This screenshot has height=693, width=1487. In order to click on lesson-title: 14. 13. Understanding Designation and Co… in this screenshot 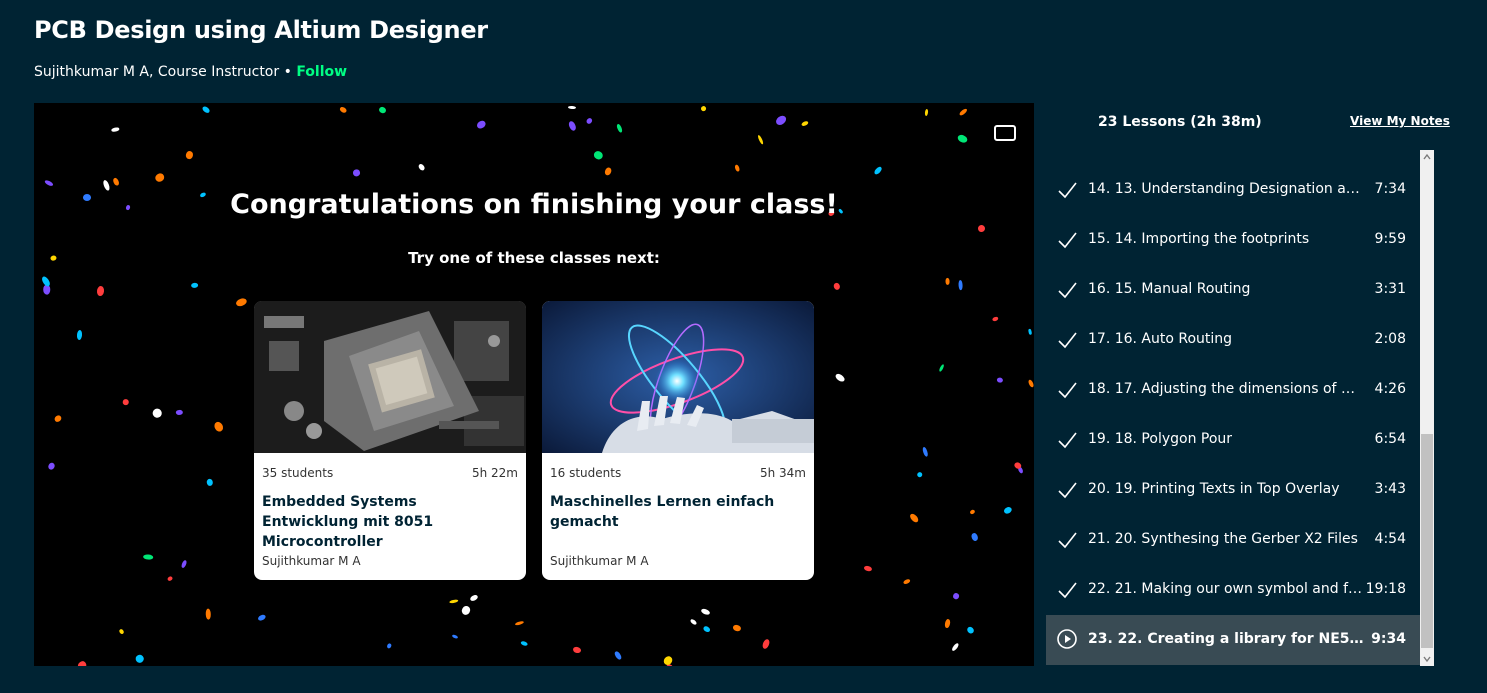, I will do `click(1226, 189)`.